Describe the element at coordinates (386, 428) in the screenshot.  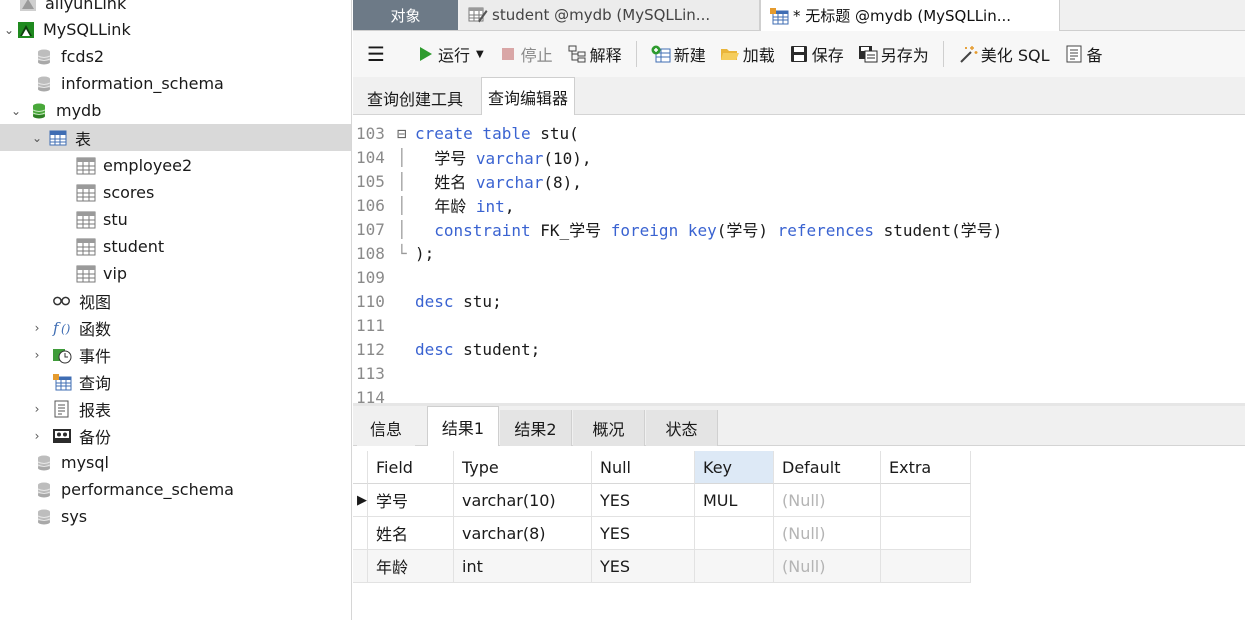
I see `tab-info: 信息` at that location.